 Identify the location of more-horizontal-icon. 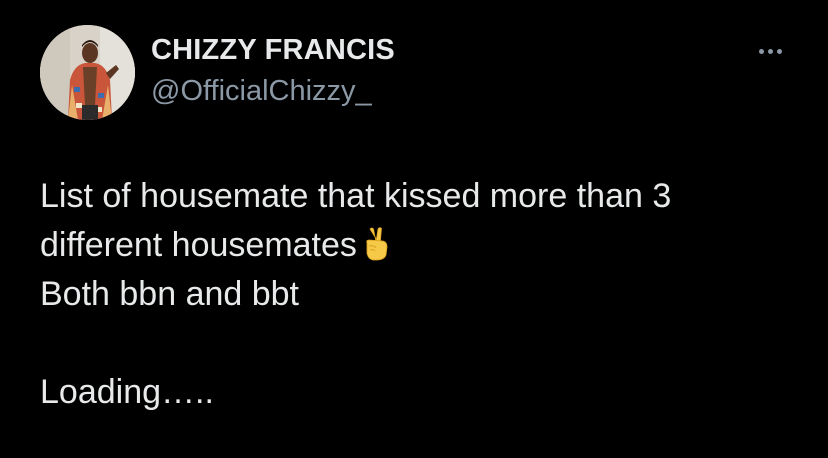
(761, 51).